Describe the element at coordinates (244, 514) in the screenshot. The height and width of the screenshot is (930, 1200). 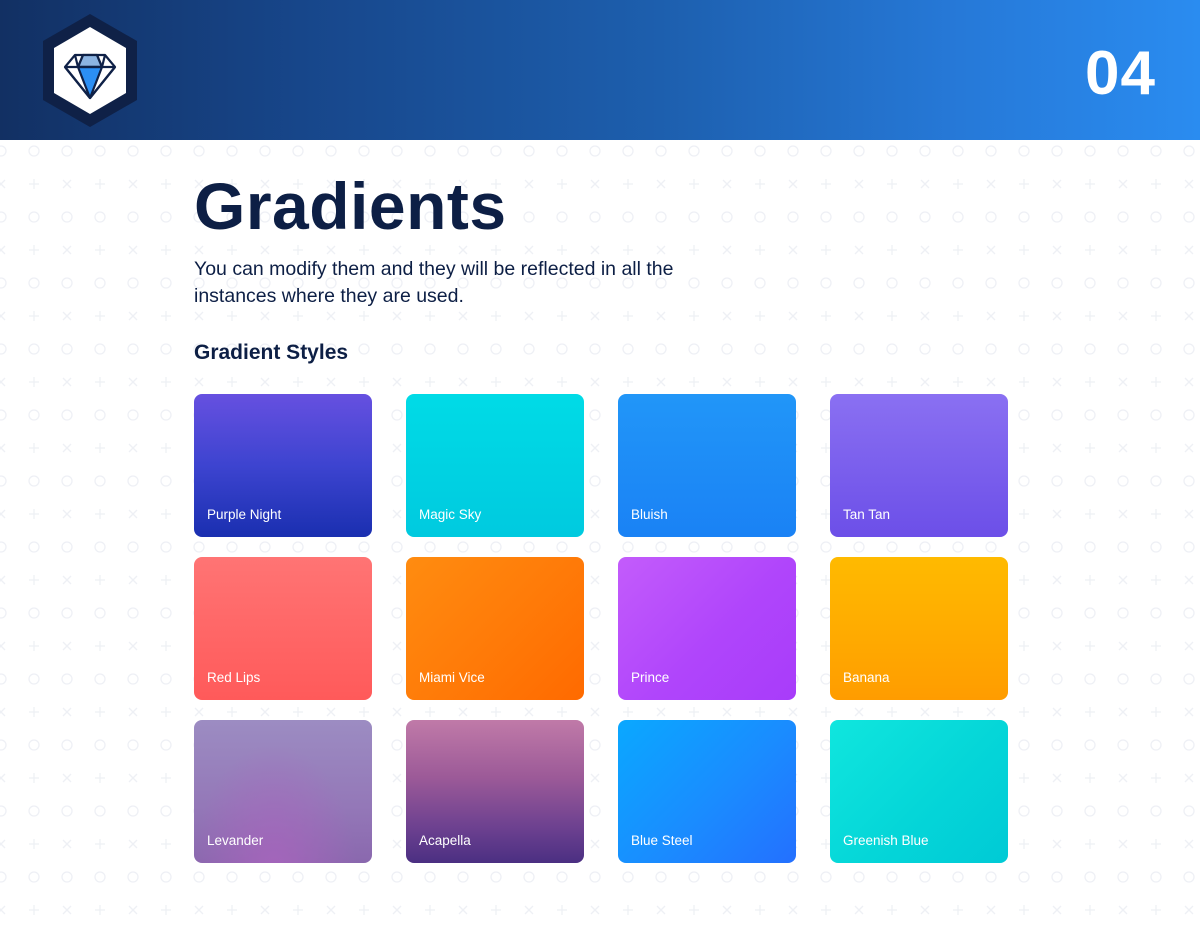
I see `swatch-label: Purple Night` at that location.